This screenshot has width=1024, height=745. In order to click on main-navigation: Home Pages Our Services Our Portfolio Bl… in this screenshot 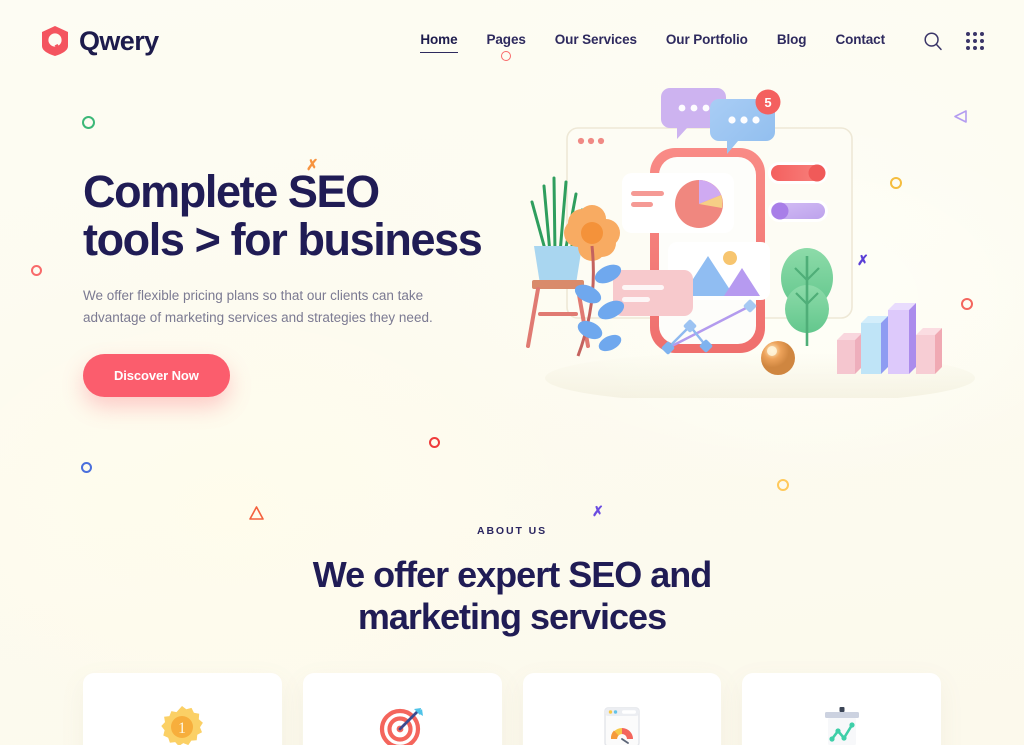, I will do `click(652, 46)`.